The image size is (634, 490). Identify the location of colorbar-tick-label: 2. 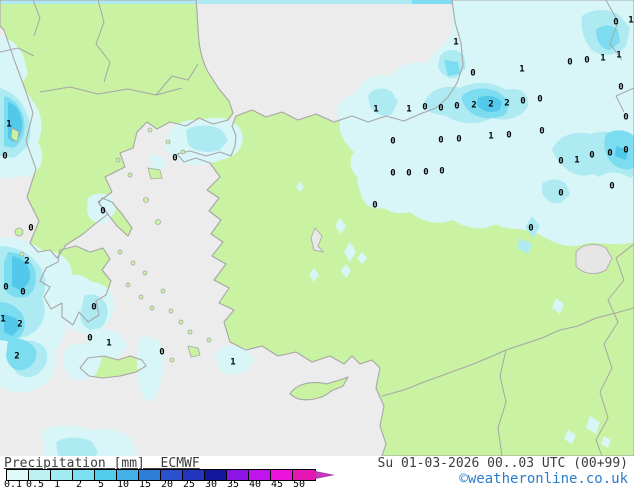
(79, 484).